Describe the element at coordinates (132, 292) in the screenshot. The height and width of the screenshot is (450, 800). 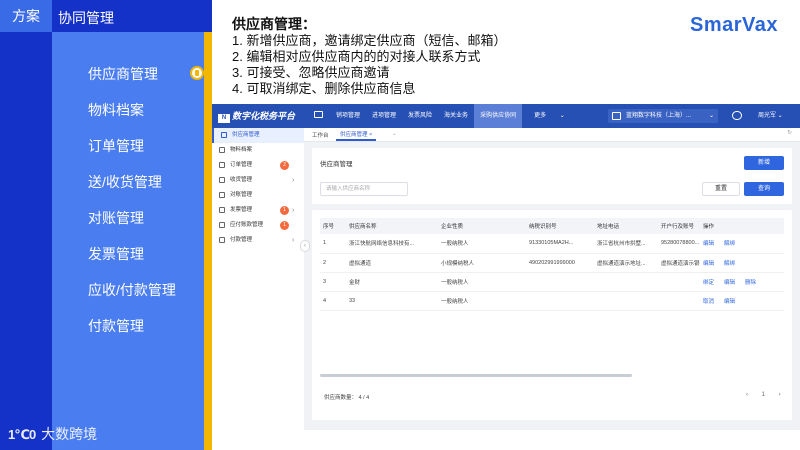
I see `slide-nav-item-receivable: 应收/付款管理` at that location.